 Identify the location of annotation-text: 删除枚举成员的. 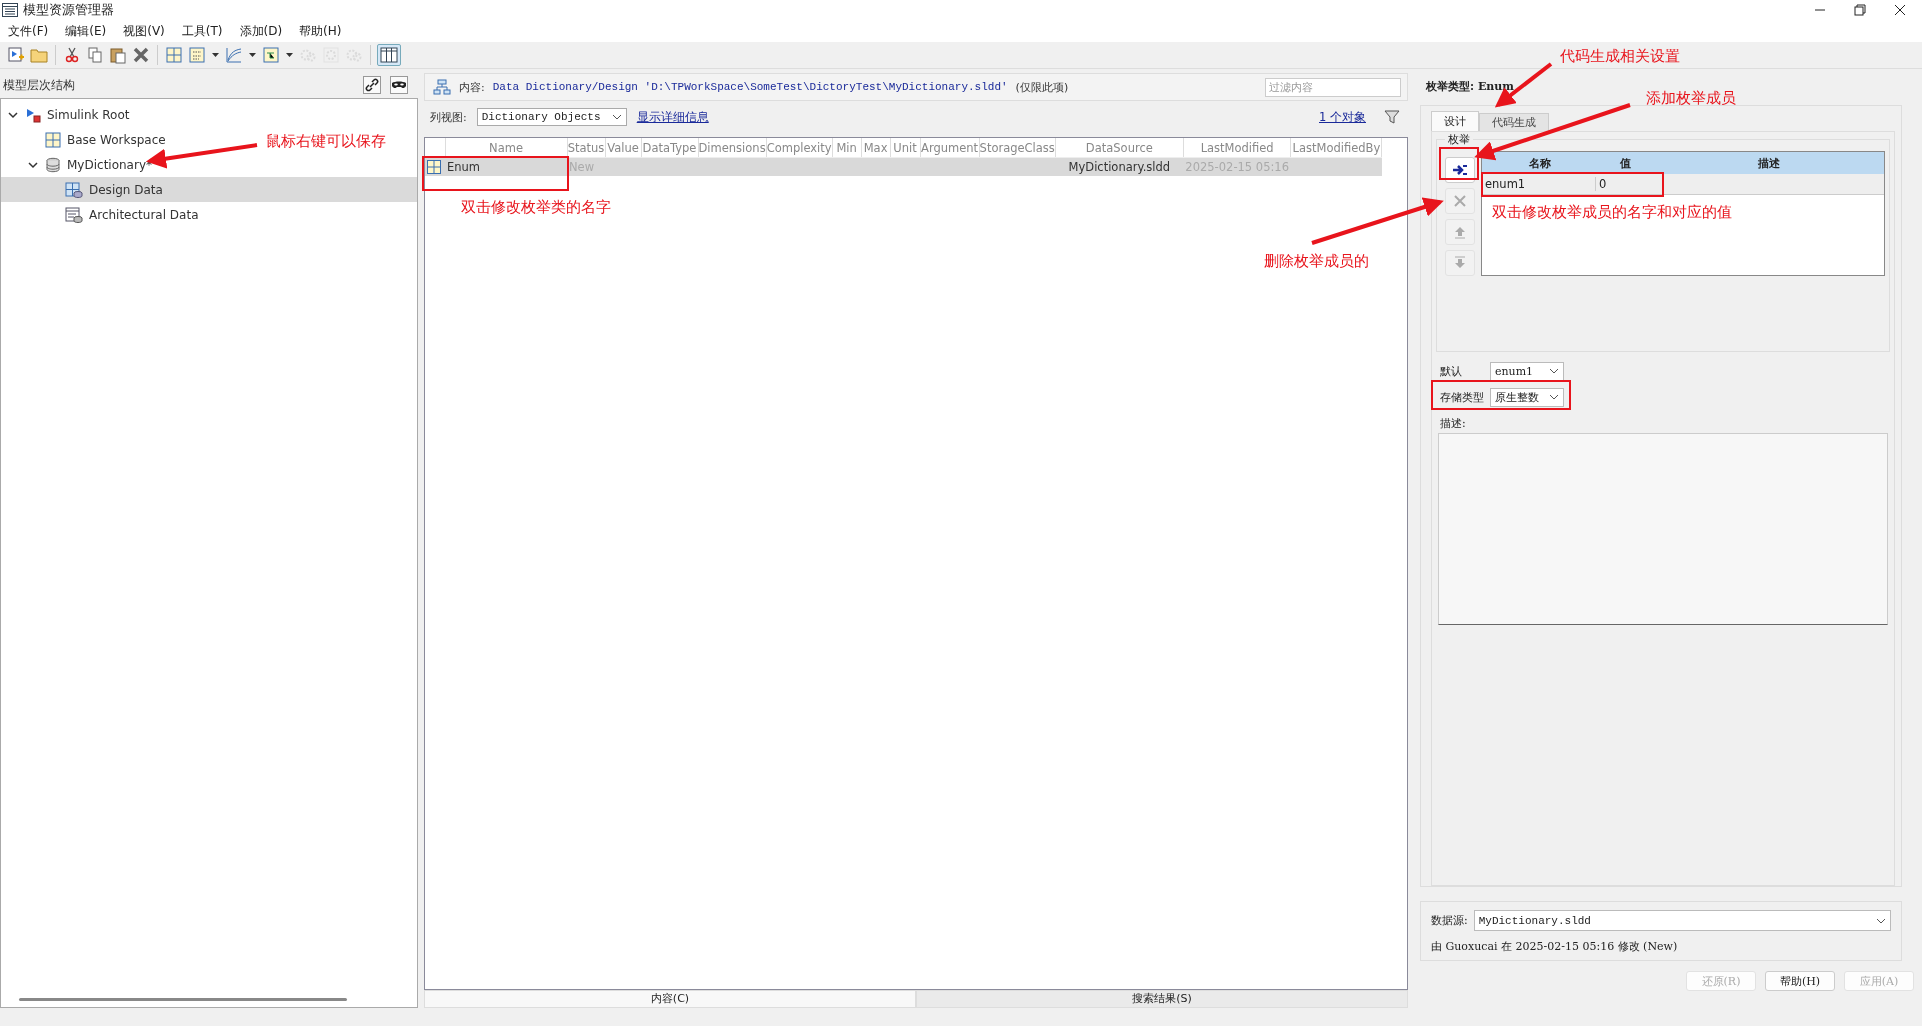
(1316, 261).